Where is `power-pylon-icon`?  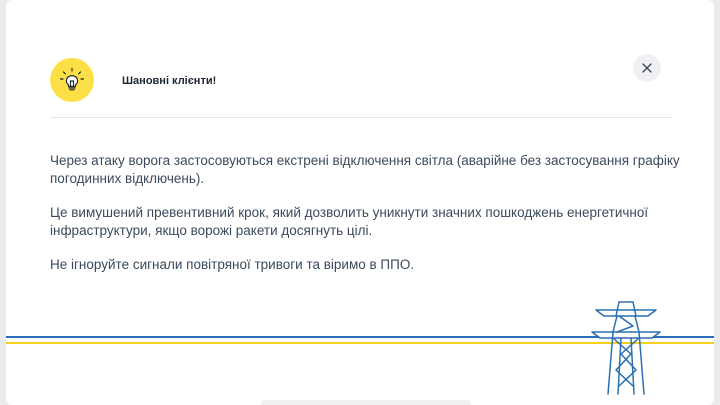
power-pylon-icon is located at coordinates (626, 350).